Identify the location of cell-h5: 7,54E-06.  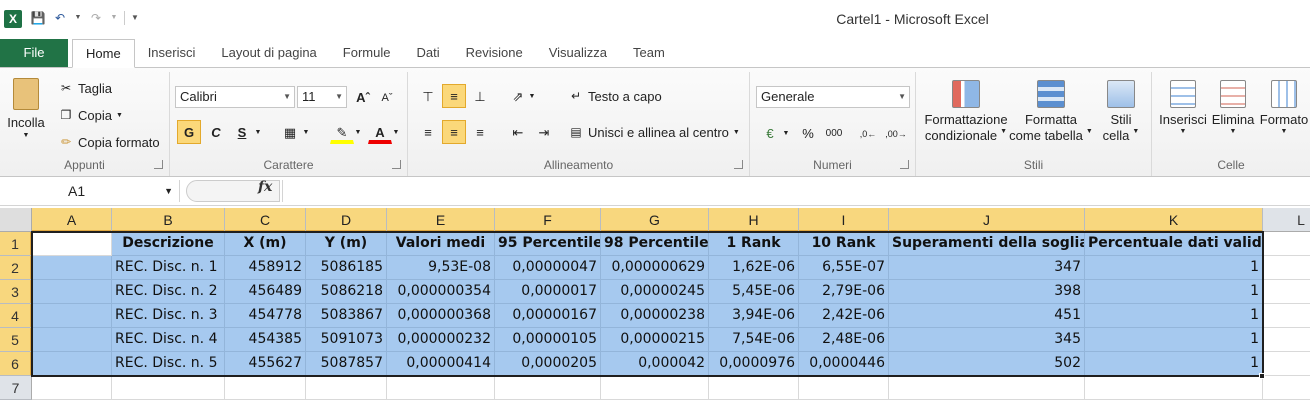
(754, 340).